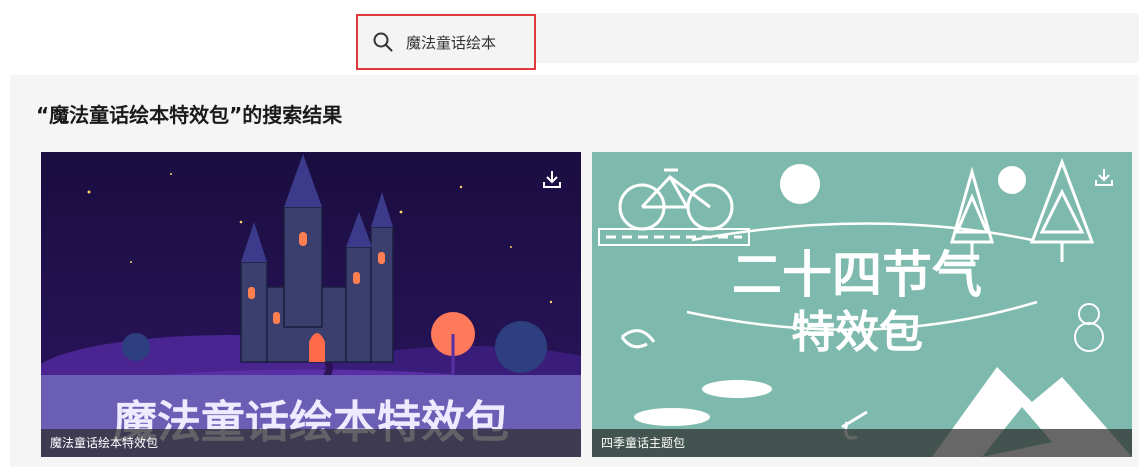 This screenshot has width=1139, height=467. What do you see at coordinates (311, 443) in the screenshot?
I see `card-caption: 魔法童话绘本特效包` at bounding box center [311, 443].